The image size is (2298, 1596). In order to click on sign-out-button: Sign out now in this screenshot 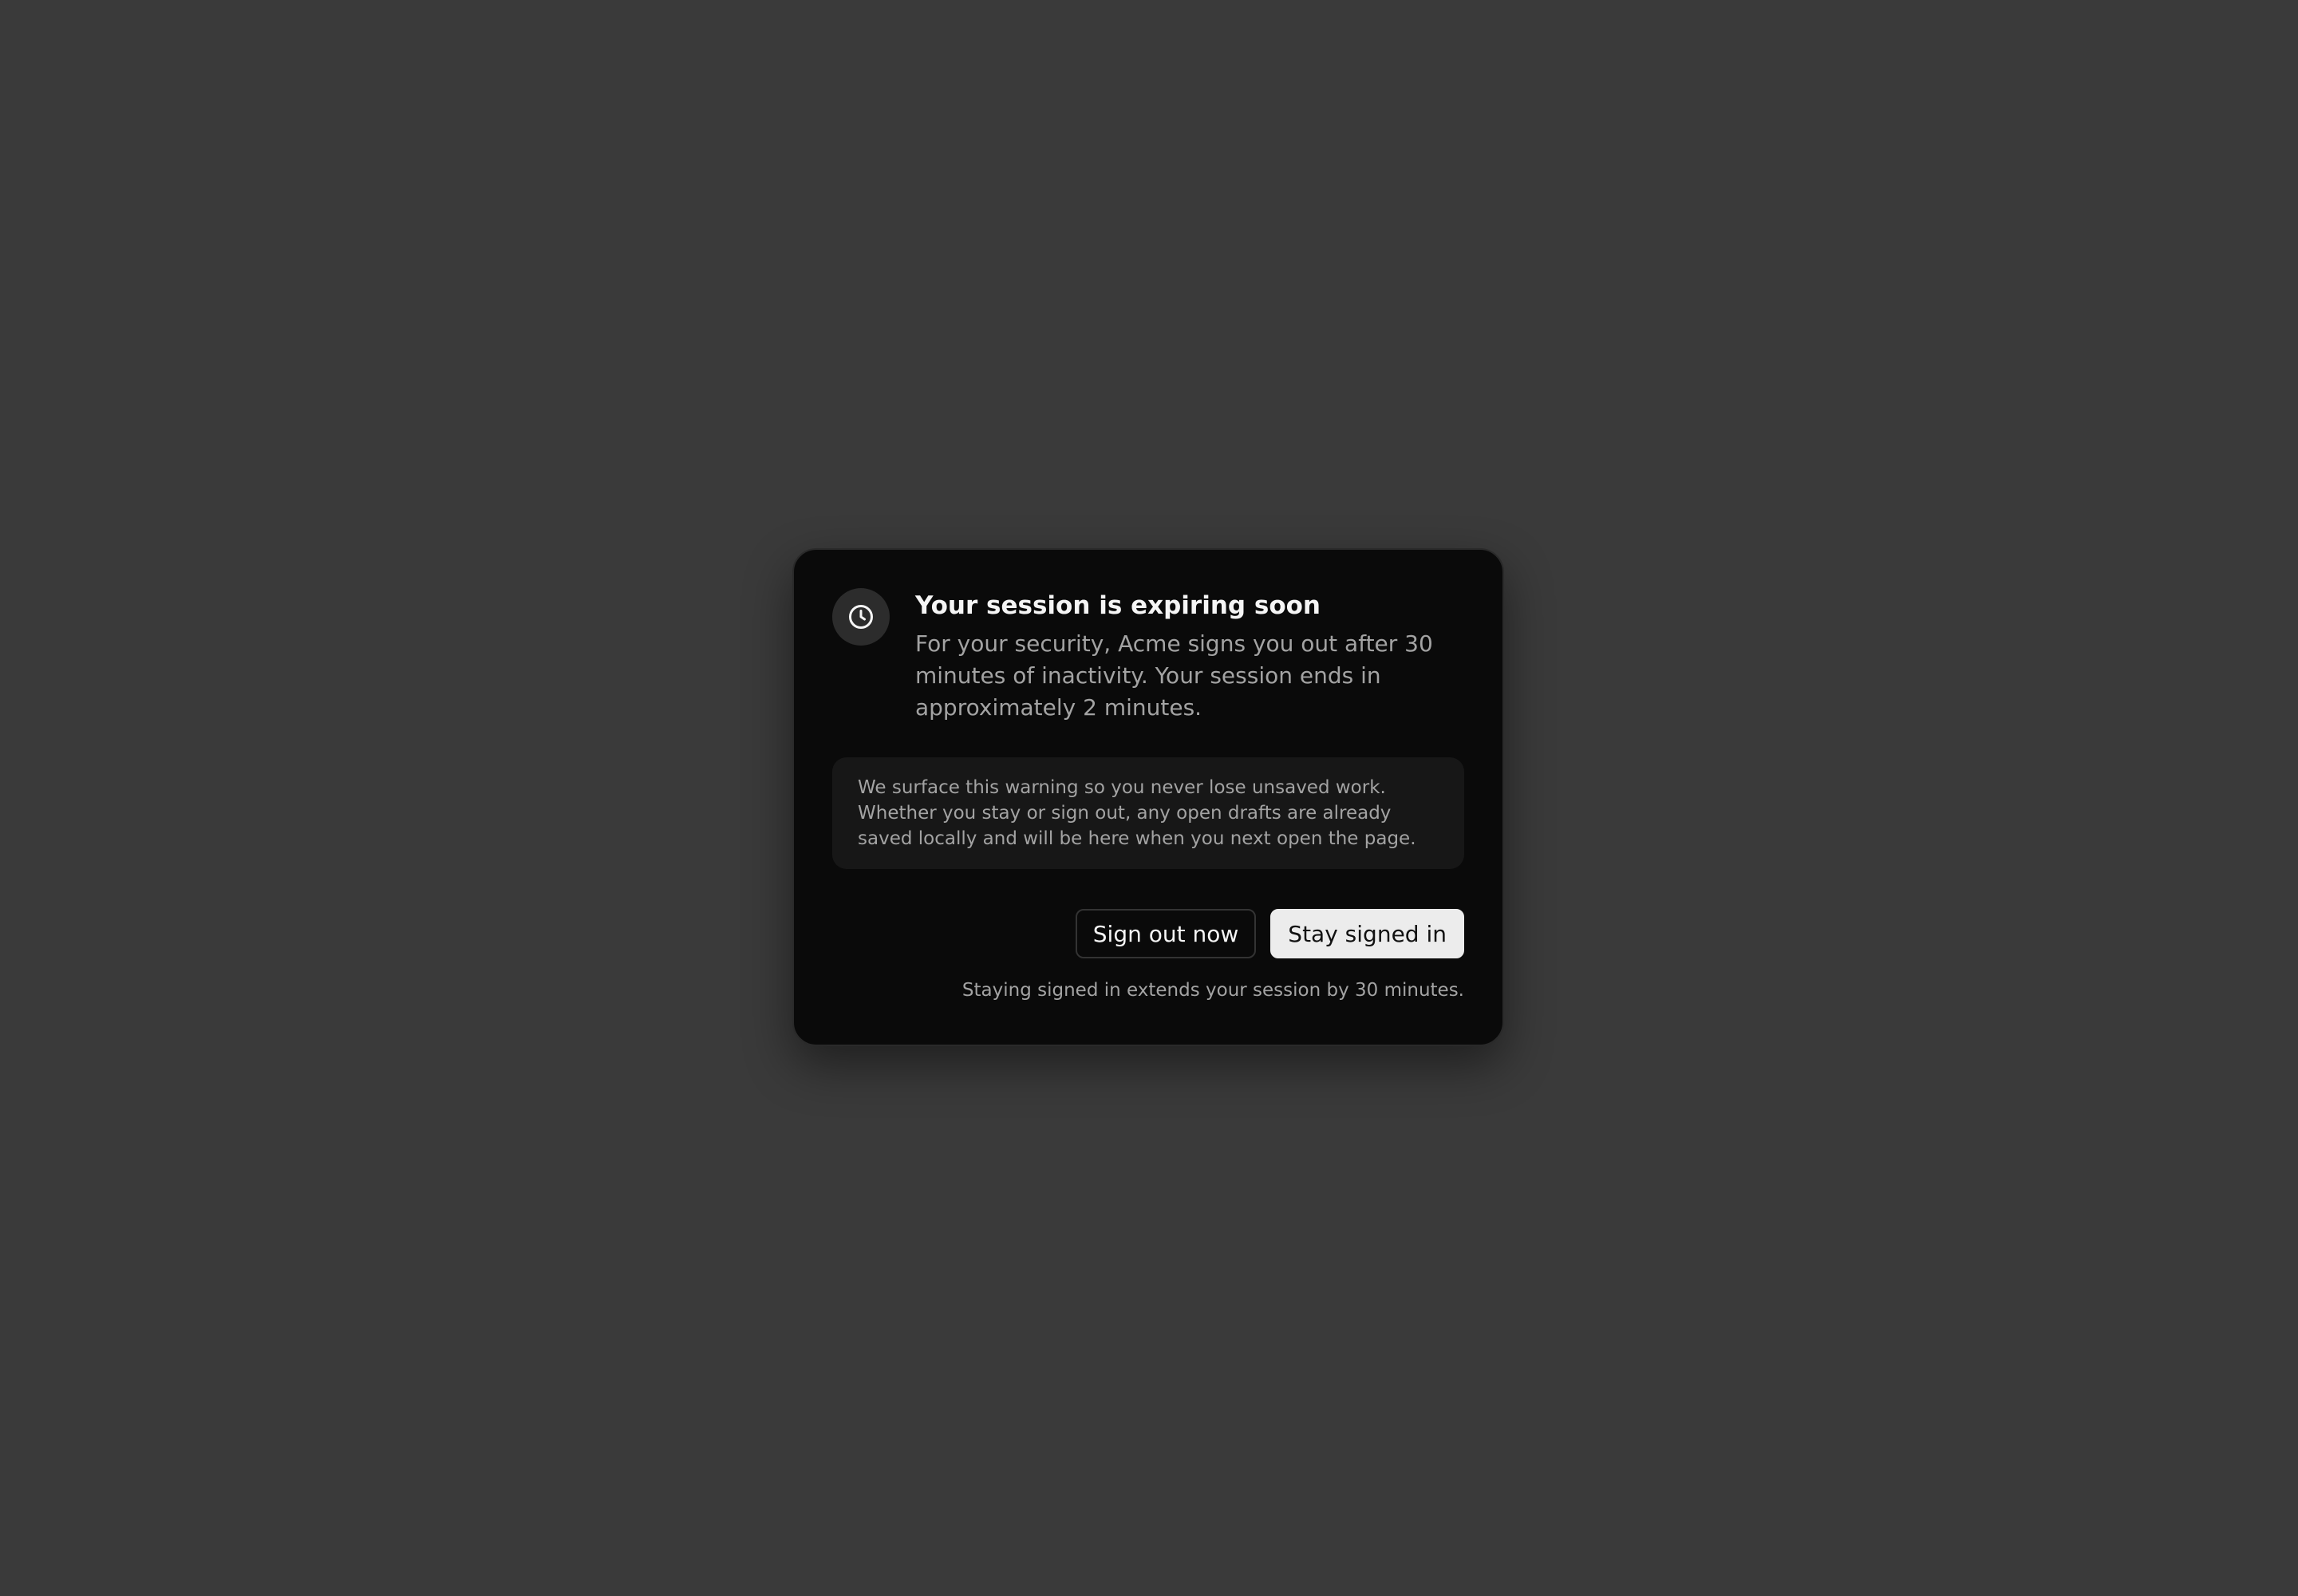, I will do `click(1166, 933)`.